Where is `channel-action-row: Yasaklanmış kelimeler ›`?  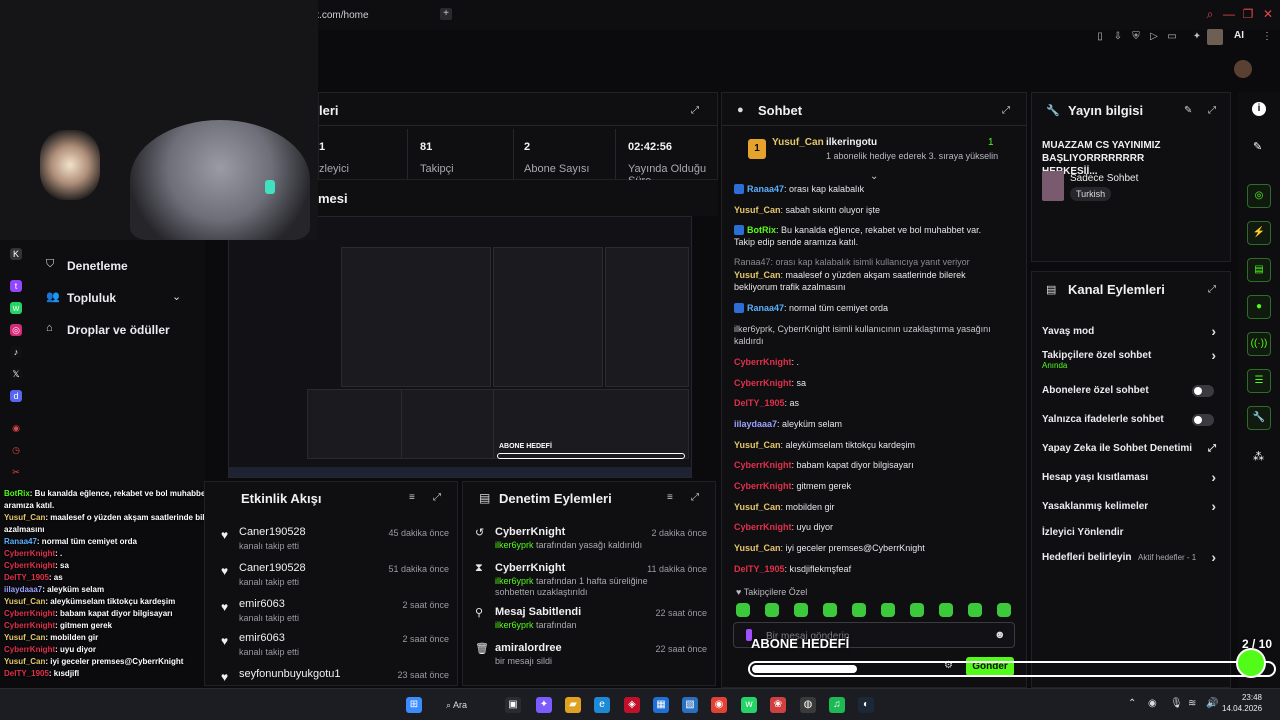
channel-action-row: Yasaklanmış kelimeler › is located at coordinates (1132, 506).